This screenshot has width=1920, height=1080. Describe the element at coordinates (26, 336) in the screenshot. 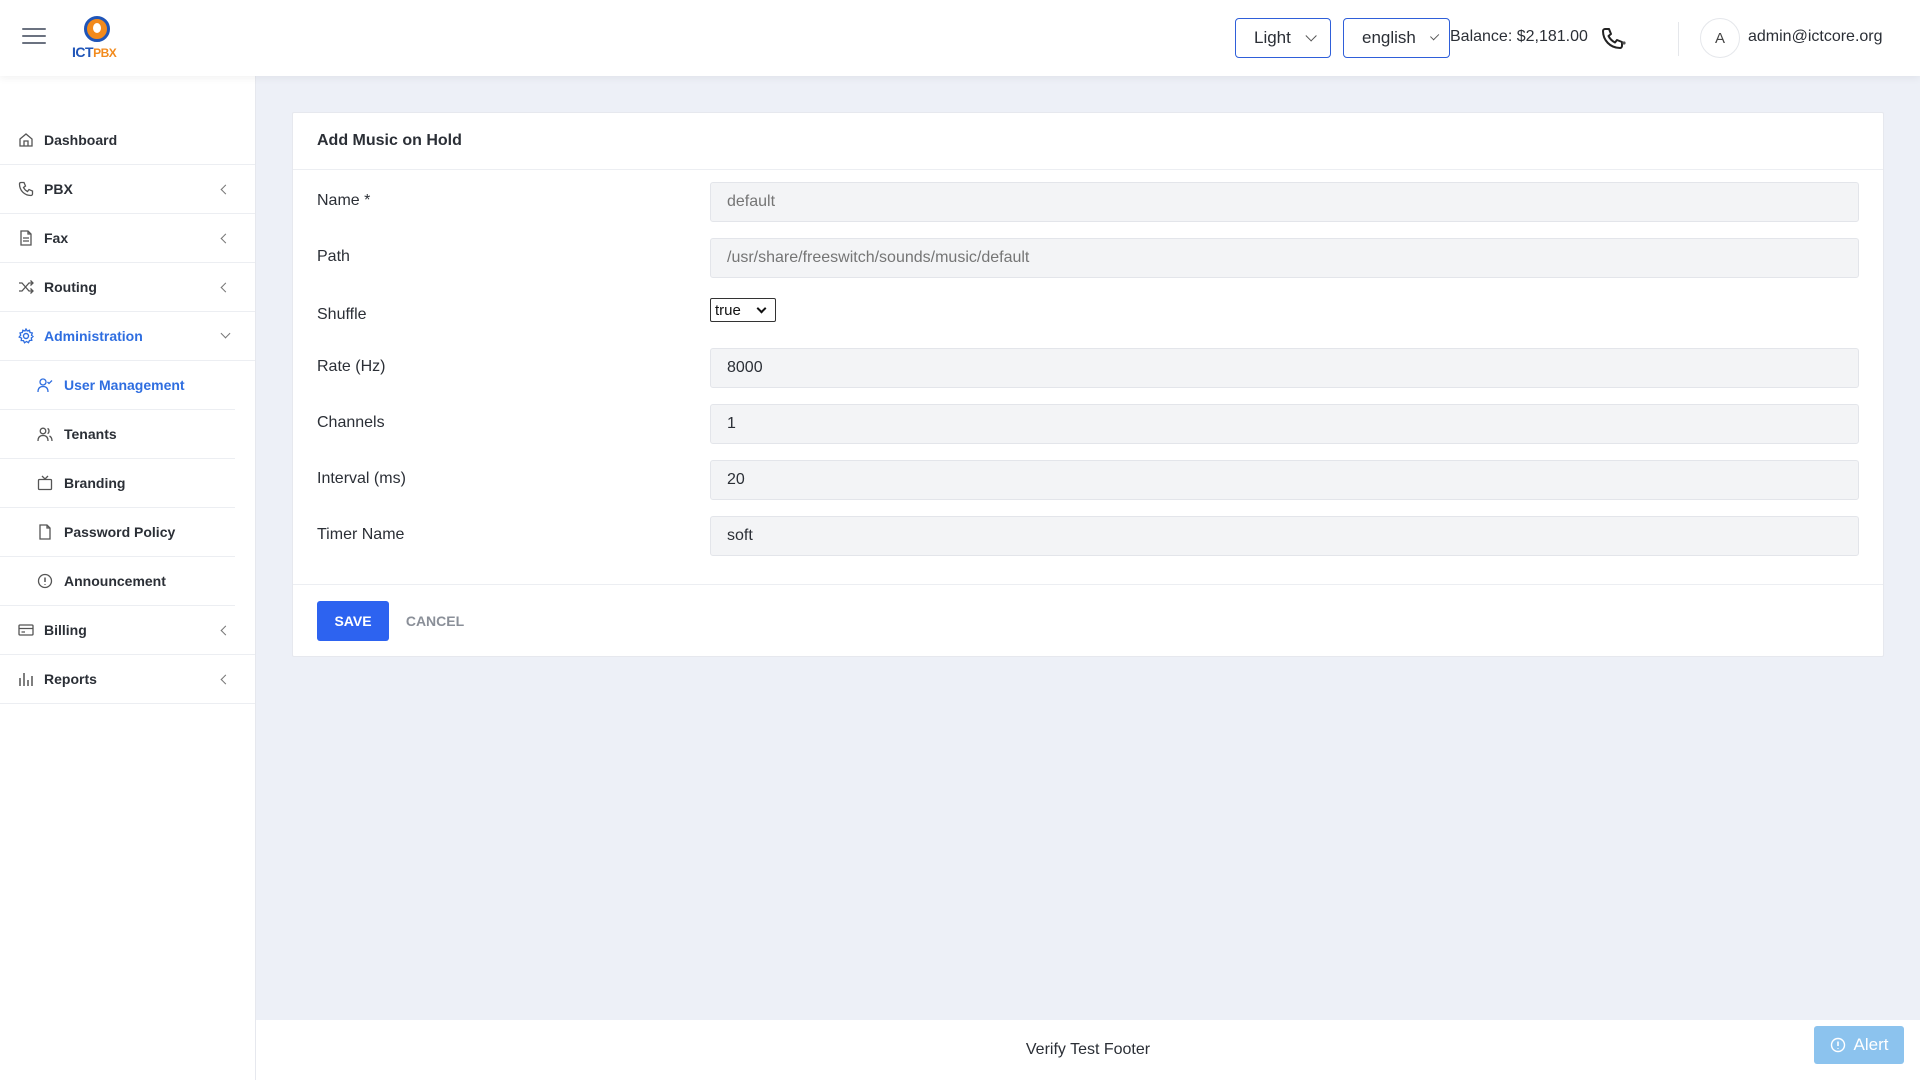

I see `gear-icon` at that location.